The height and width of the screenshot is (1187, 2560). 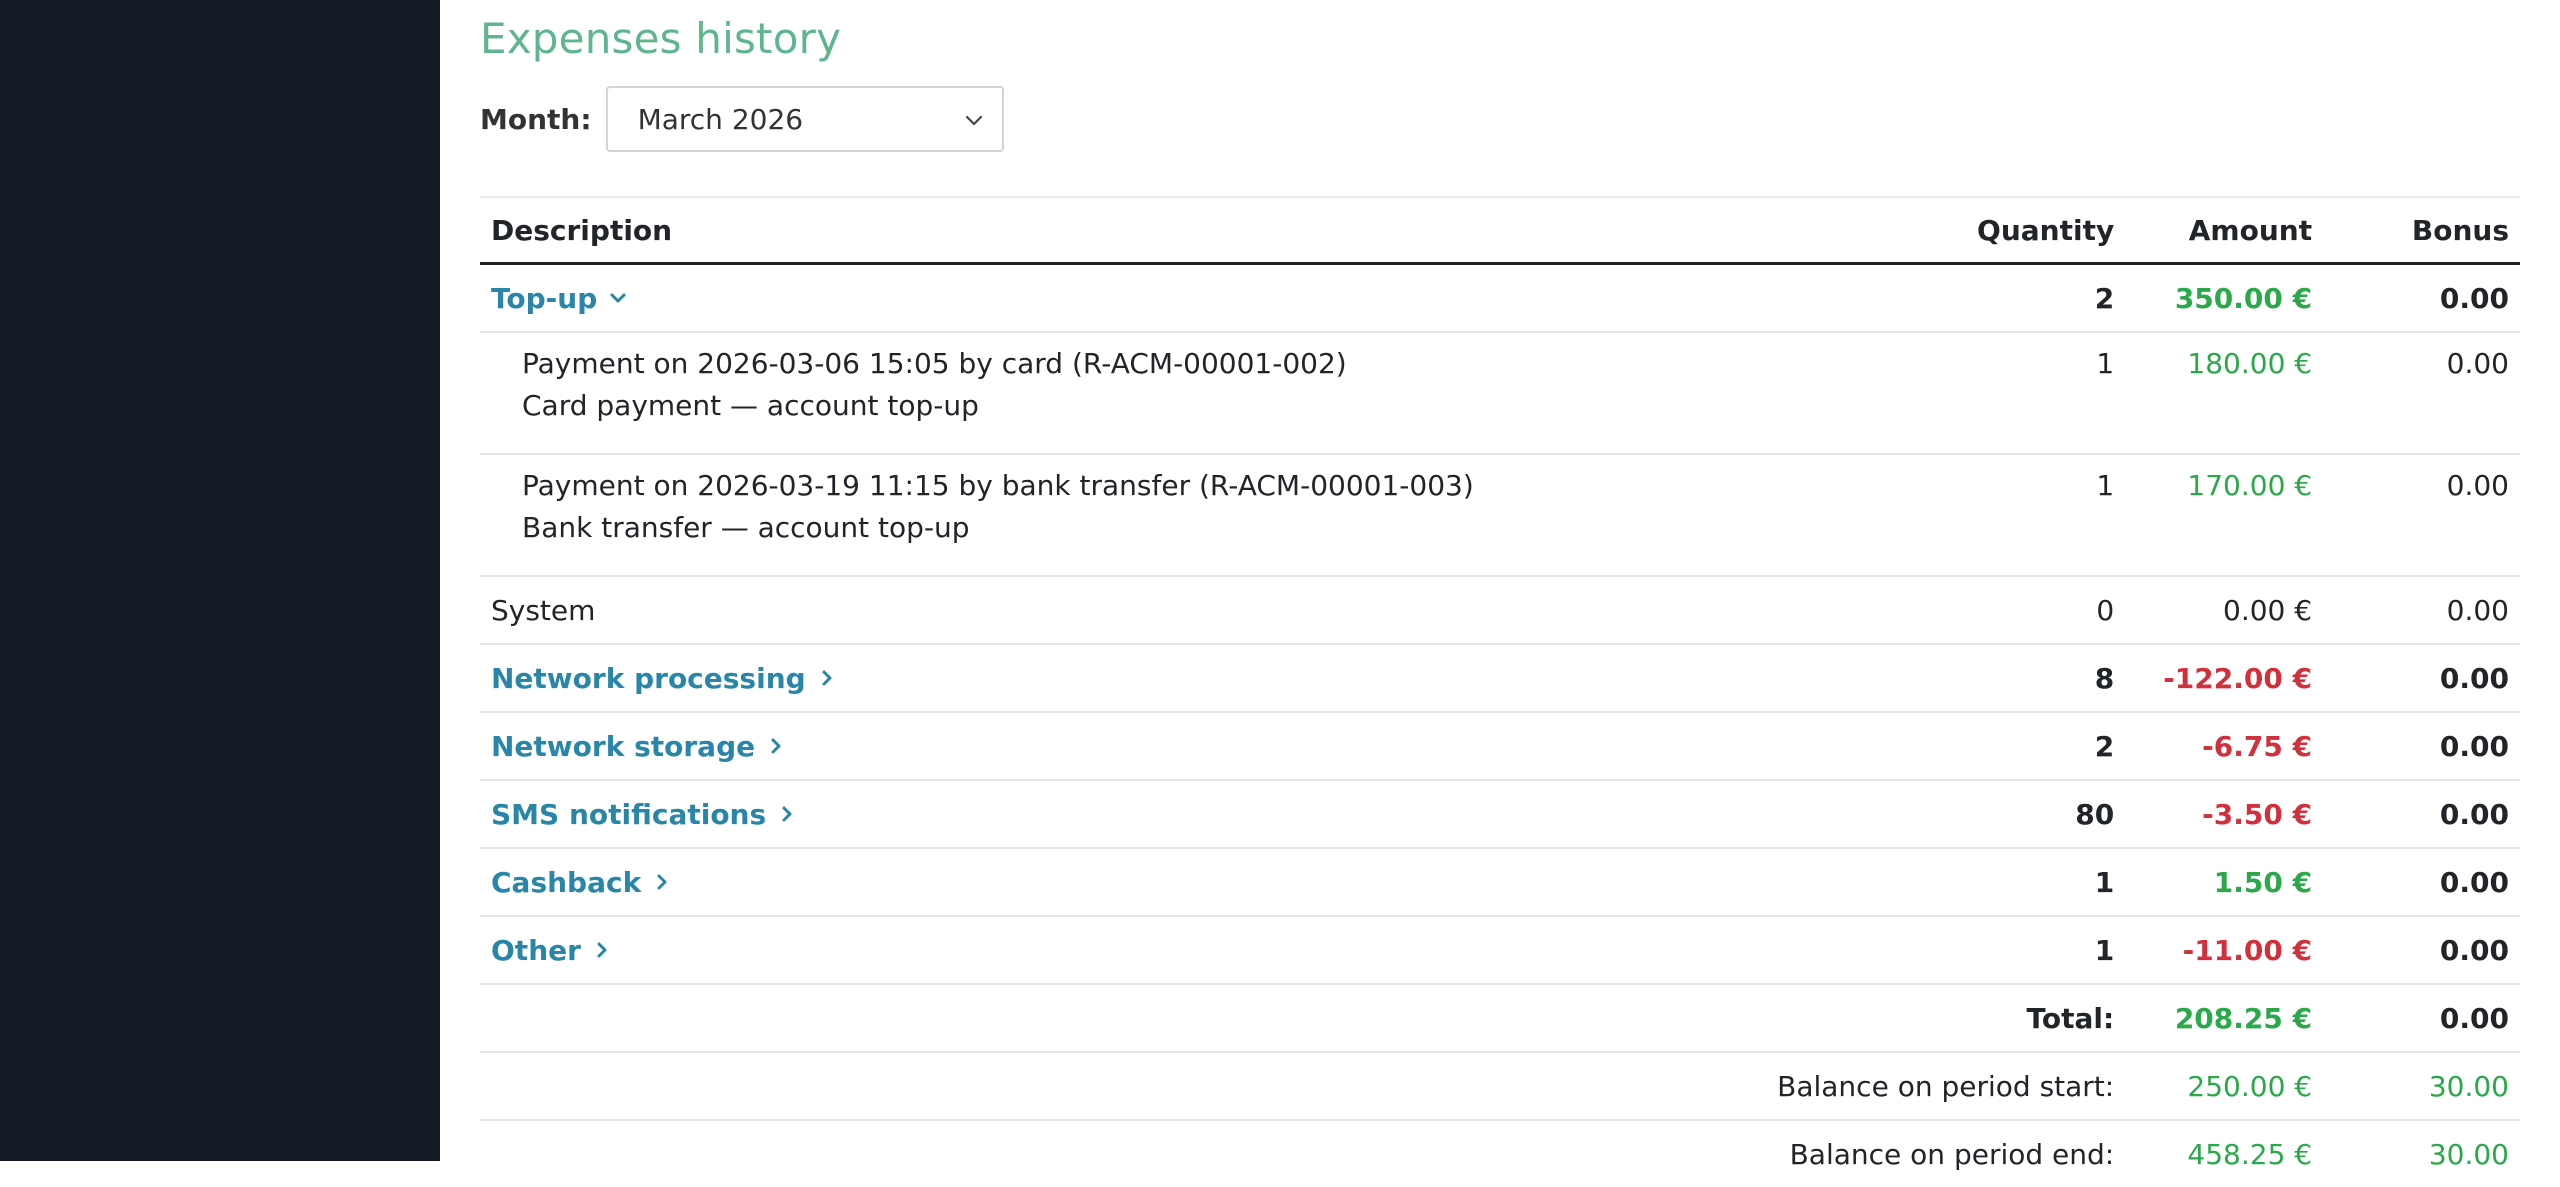 I want to click on table-row-cashback: Cashback 1 1.50 € 0.00, so click(x=1500, y=881).